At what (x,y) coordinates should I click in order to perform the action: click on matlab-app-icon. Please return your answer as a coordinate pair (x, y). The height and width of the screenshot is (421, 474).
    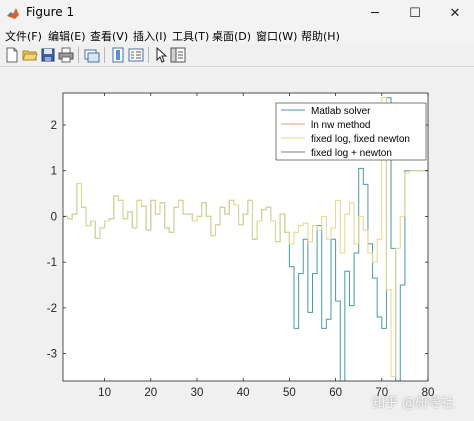
    Looking at the image, I should click on (13, 13).